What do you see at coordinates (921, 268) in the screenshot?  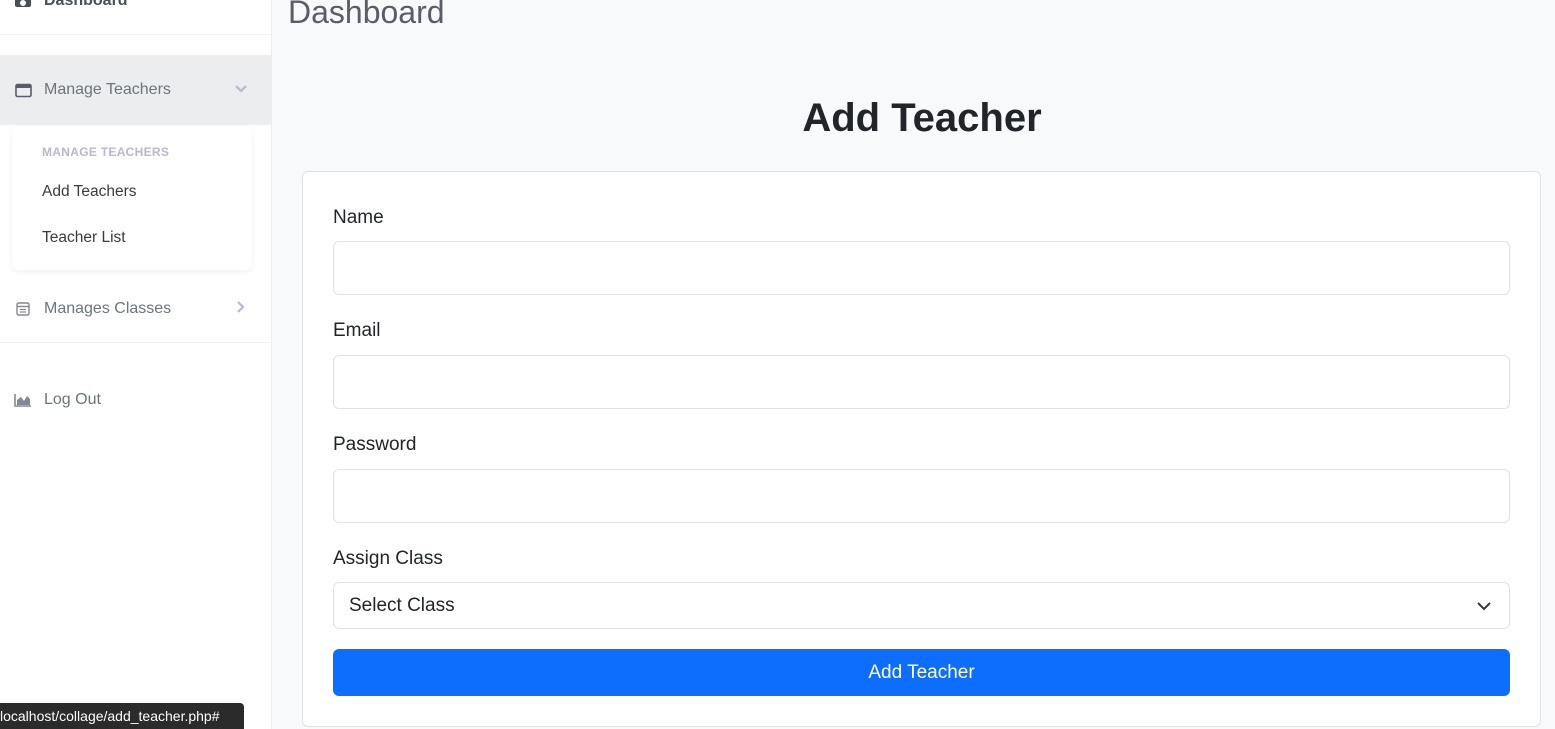 I see `name-input` at bounding box center [921, 268].